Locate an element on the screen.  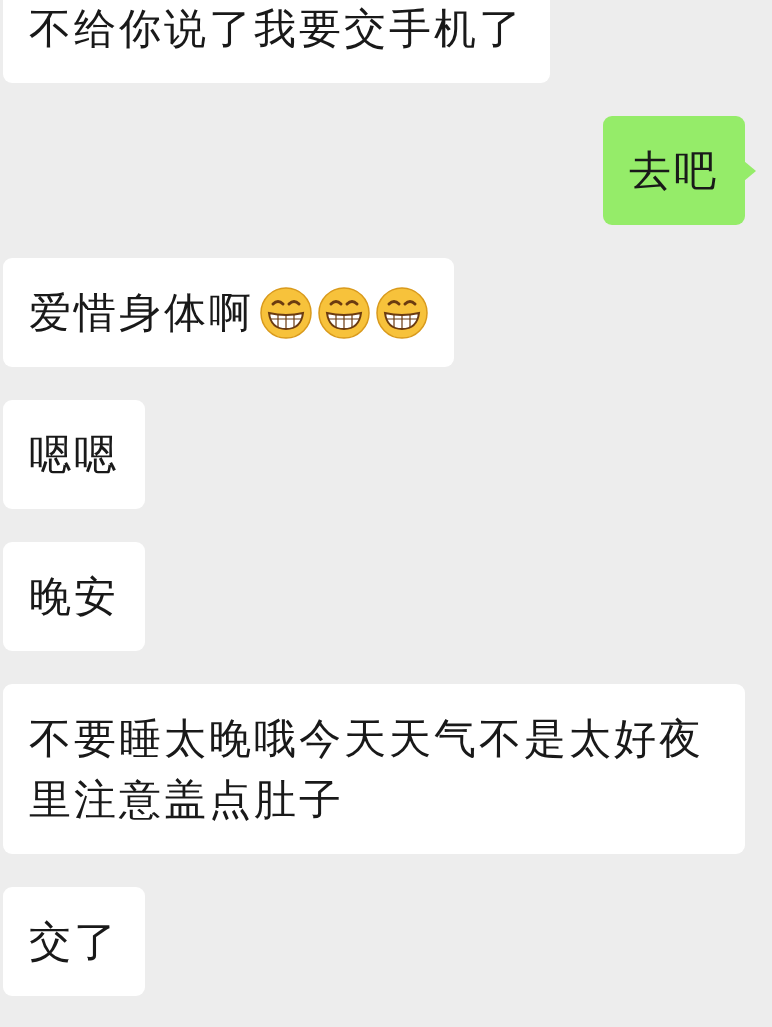
message-bubble: 晚安 is located at coordinates (74, 596).